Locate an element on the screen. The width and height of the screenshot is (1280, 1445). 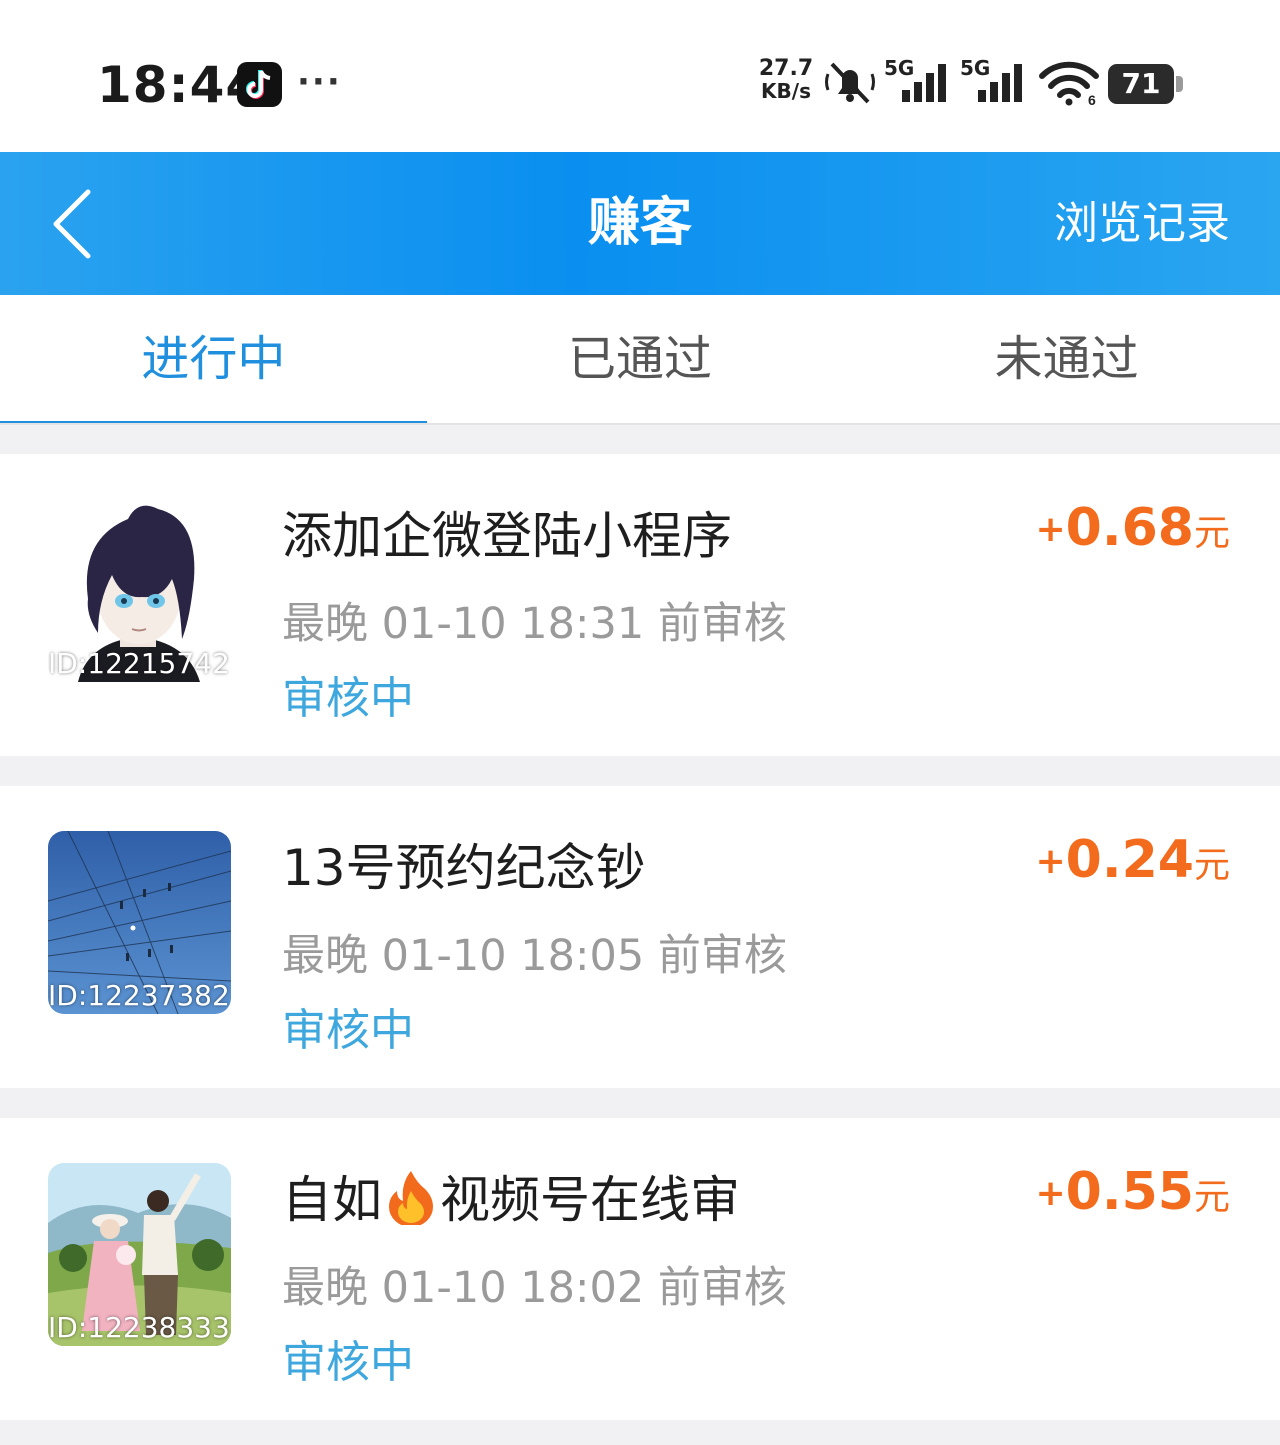
net-speed-unit: KB/s is located at coordinates (786, 91).